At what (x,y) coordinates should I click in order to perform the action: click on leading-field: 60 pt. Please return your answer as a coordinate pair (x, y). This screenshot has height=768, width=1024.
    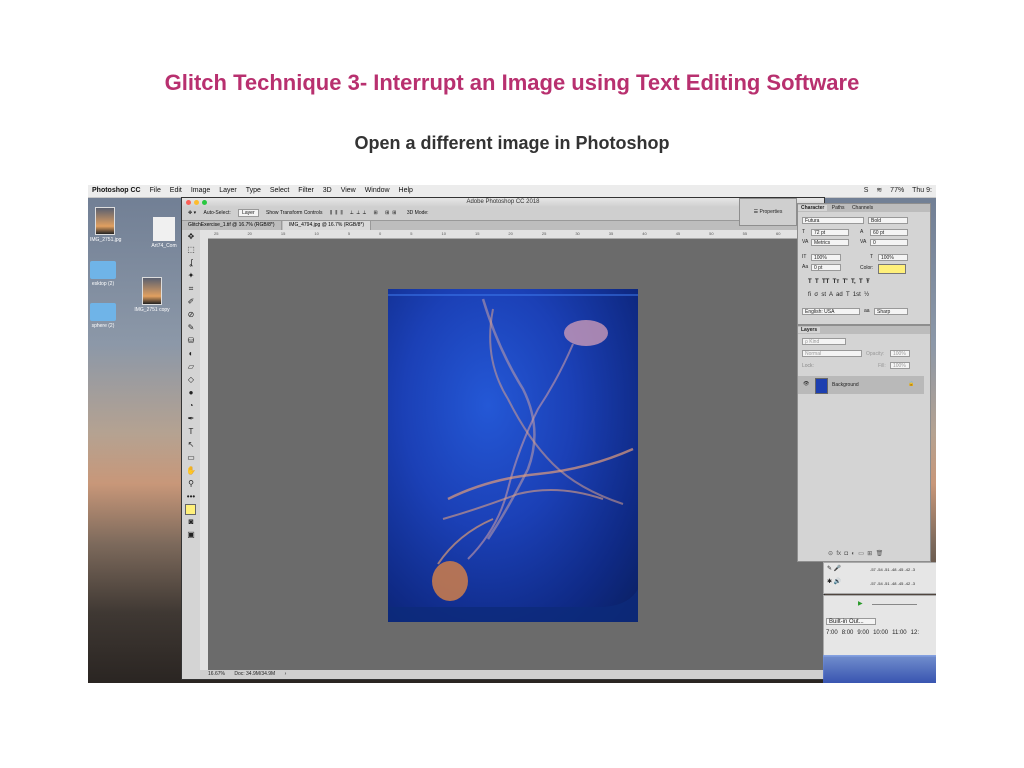
    Looking at the image, I should click on (889, 232).